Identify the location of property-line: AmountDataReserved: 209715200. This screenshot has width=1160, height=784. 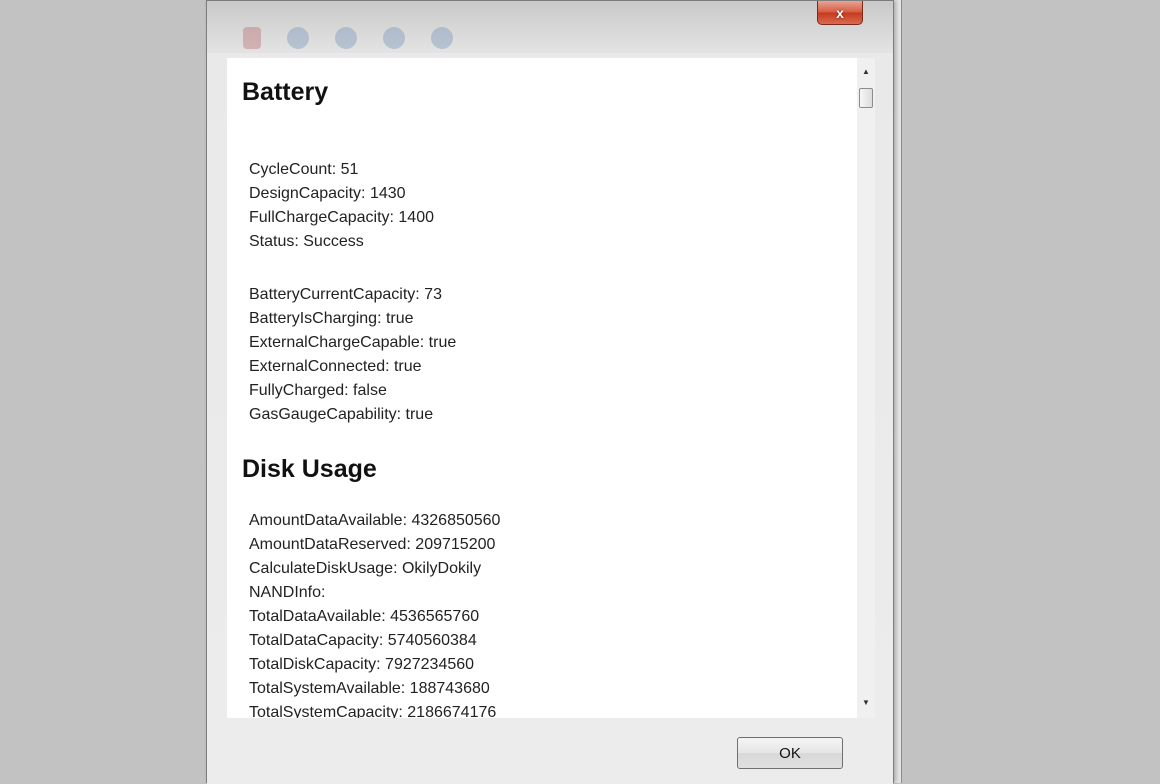
(372, 544).